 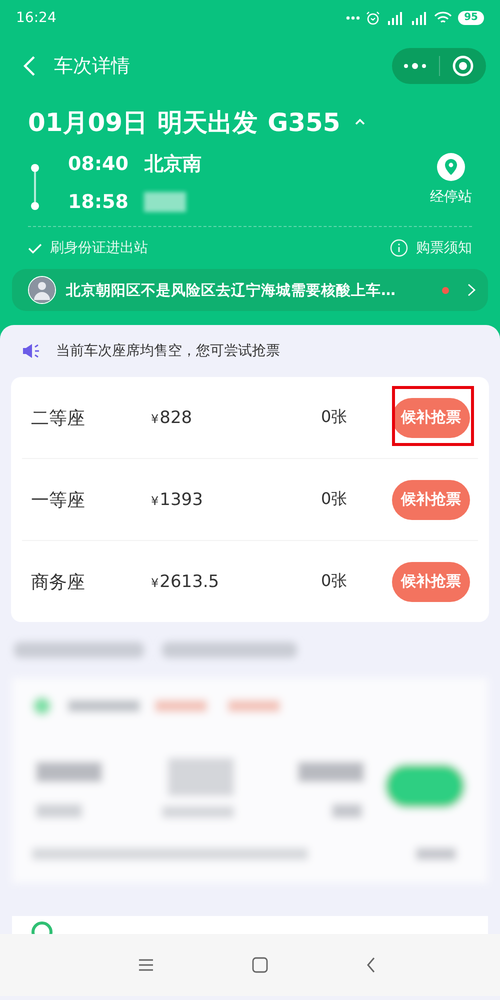 I want to click on wifi-icon, so click(x=443, y=18).